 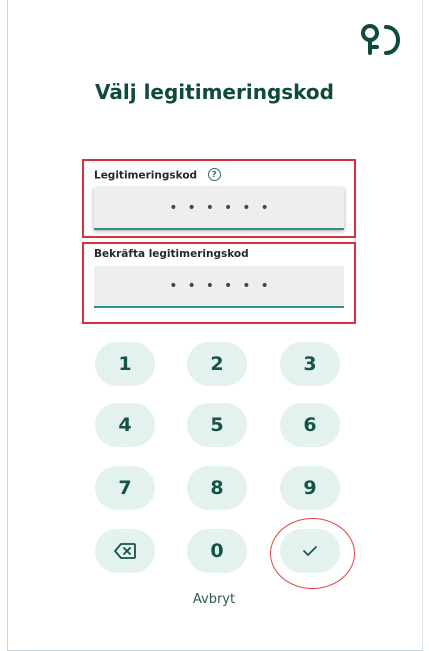 I want to click on confirm-highlight, so click(x=312, y=553).